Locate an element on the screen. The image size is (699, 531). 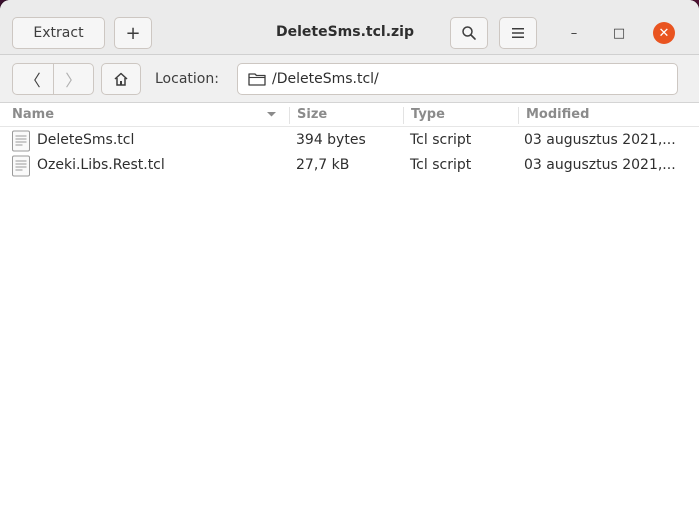
file-size: 394 bytes is located at coordinates (331, 140).